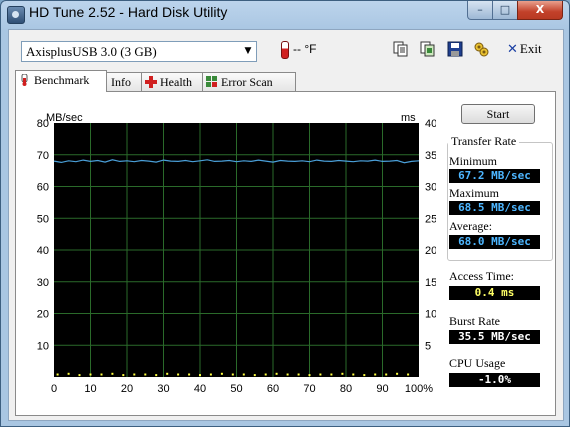 The height and width of the screenshot is (427, 570). I want to click on exit-button: ✕ Exit, so click(524, 49).